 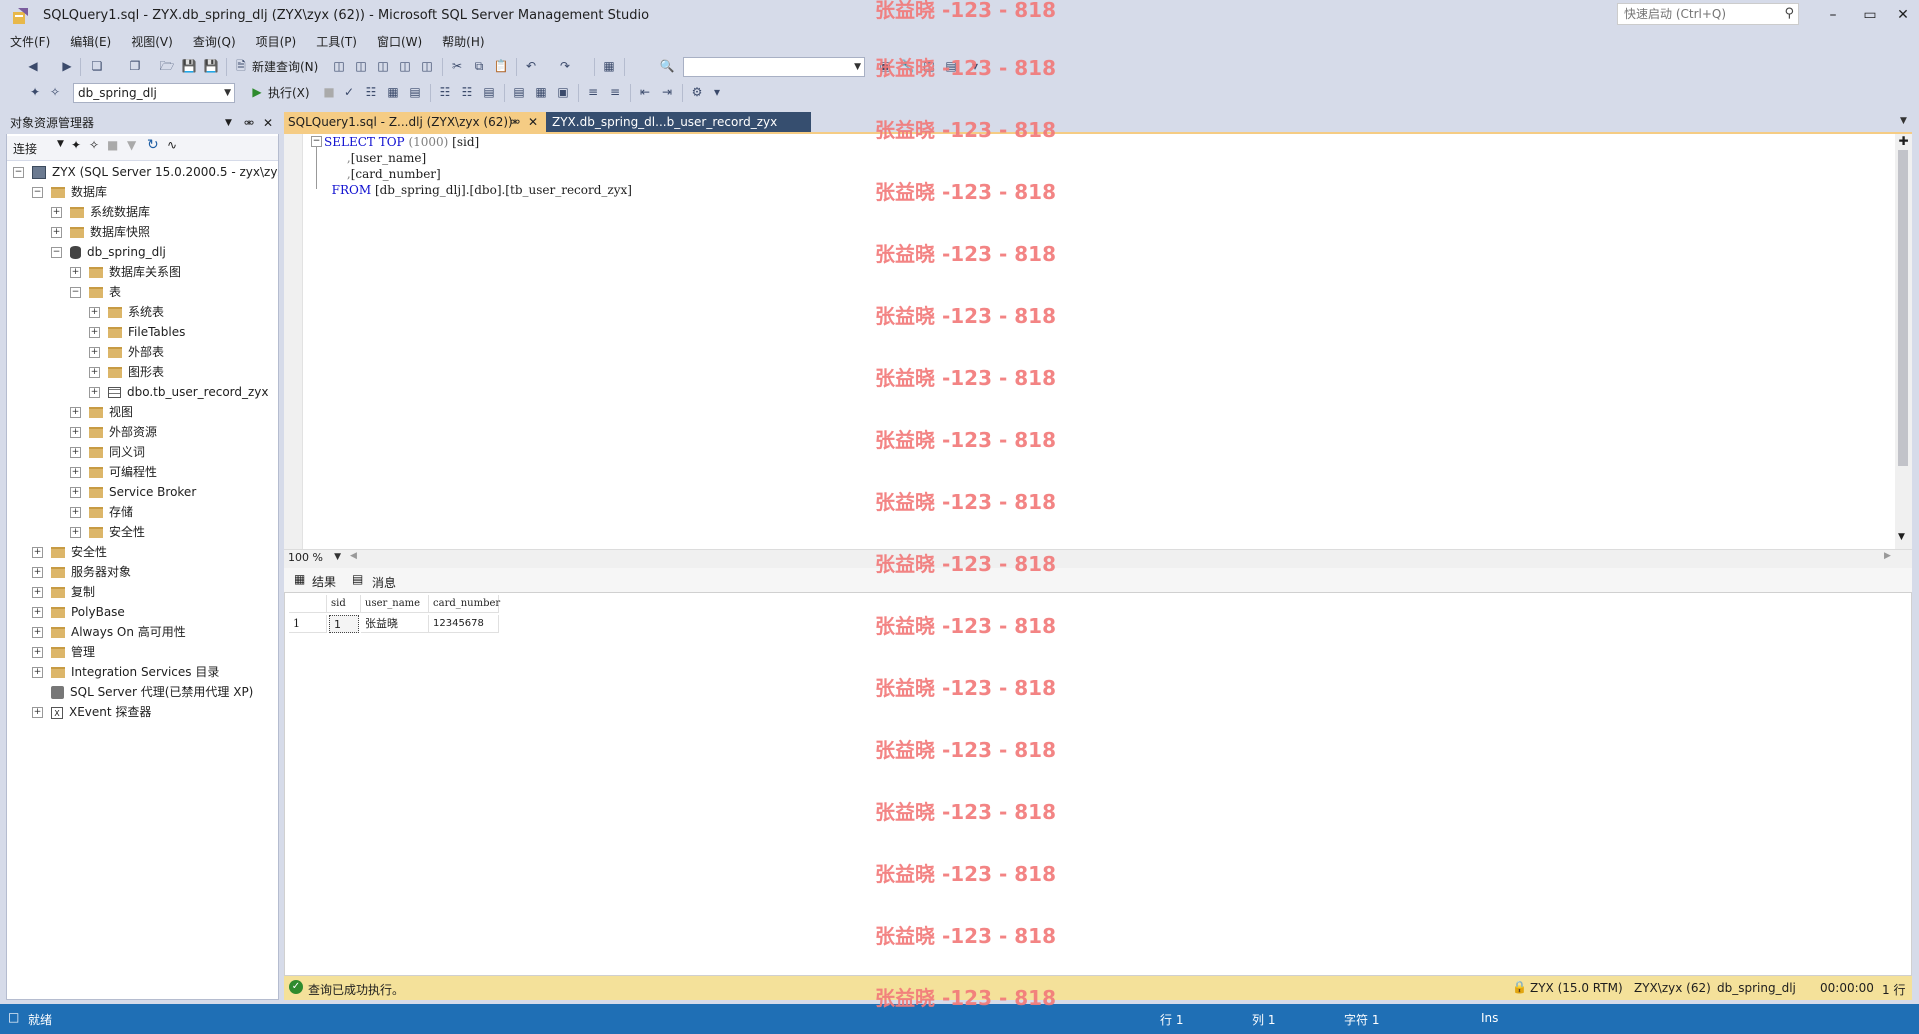 What do you see at coordinates (667, 66) in the screenshot?
I see `find-in-files-icon: 🔍` at bounding box center [667, 66].